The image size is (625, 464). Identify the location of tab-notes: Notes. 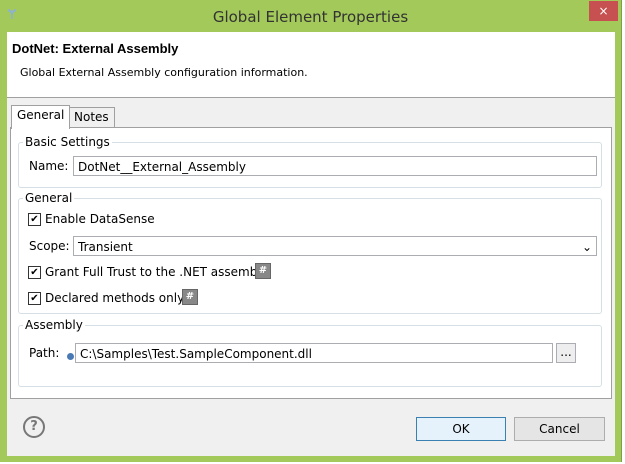
(91, 117).